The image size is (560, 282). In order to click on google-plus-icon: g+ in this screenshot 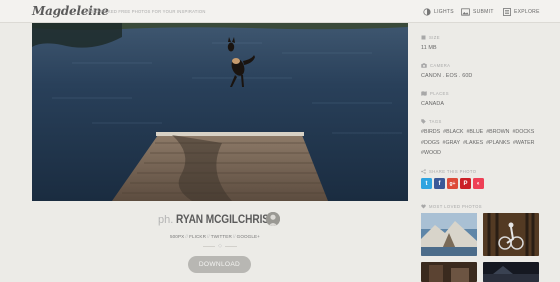, I will do `click(452, 183)`.